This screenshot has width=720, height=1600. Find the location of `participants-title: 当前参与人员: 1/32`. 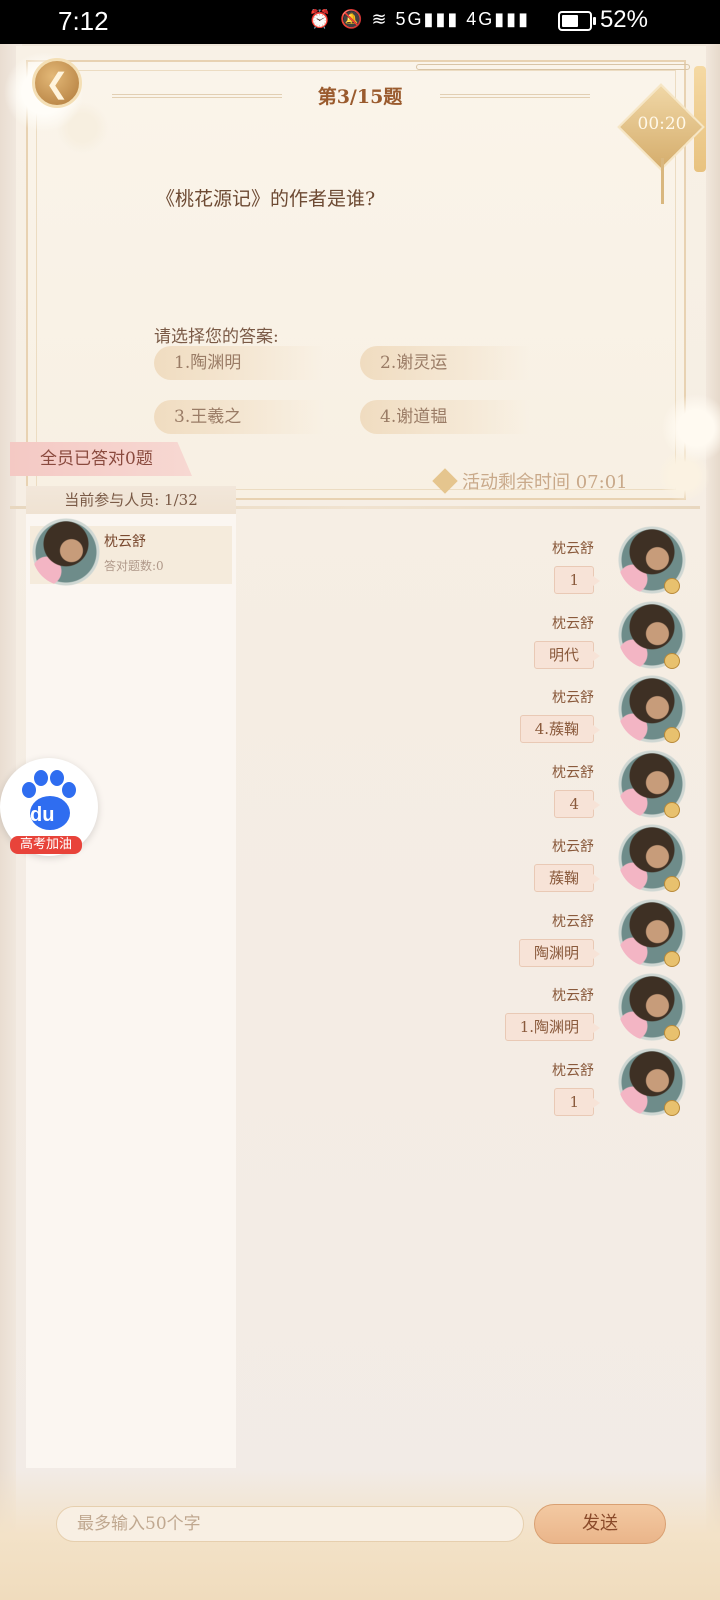

participants-title: 当前参与人员: 1/32 is located at coordinates (131, 500).